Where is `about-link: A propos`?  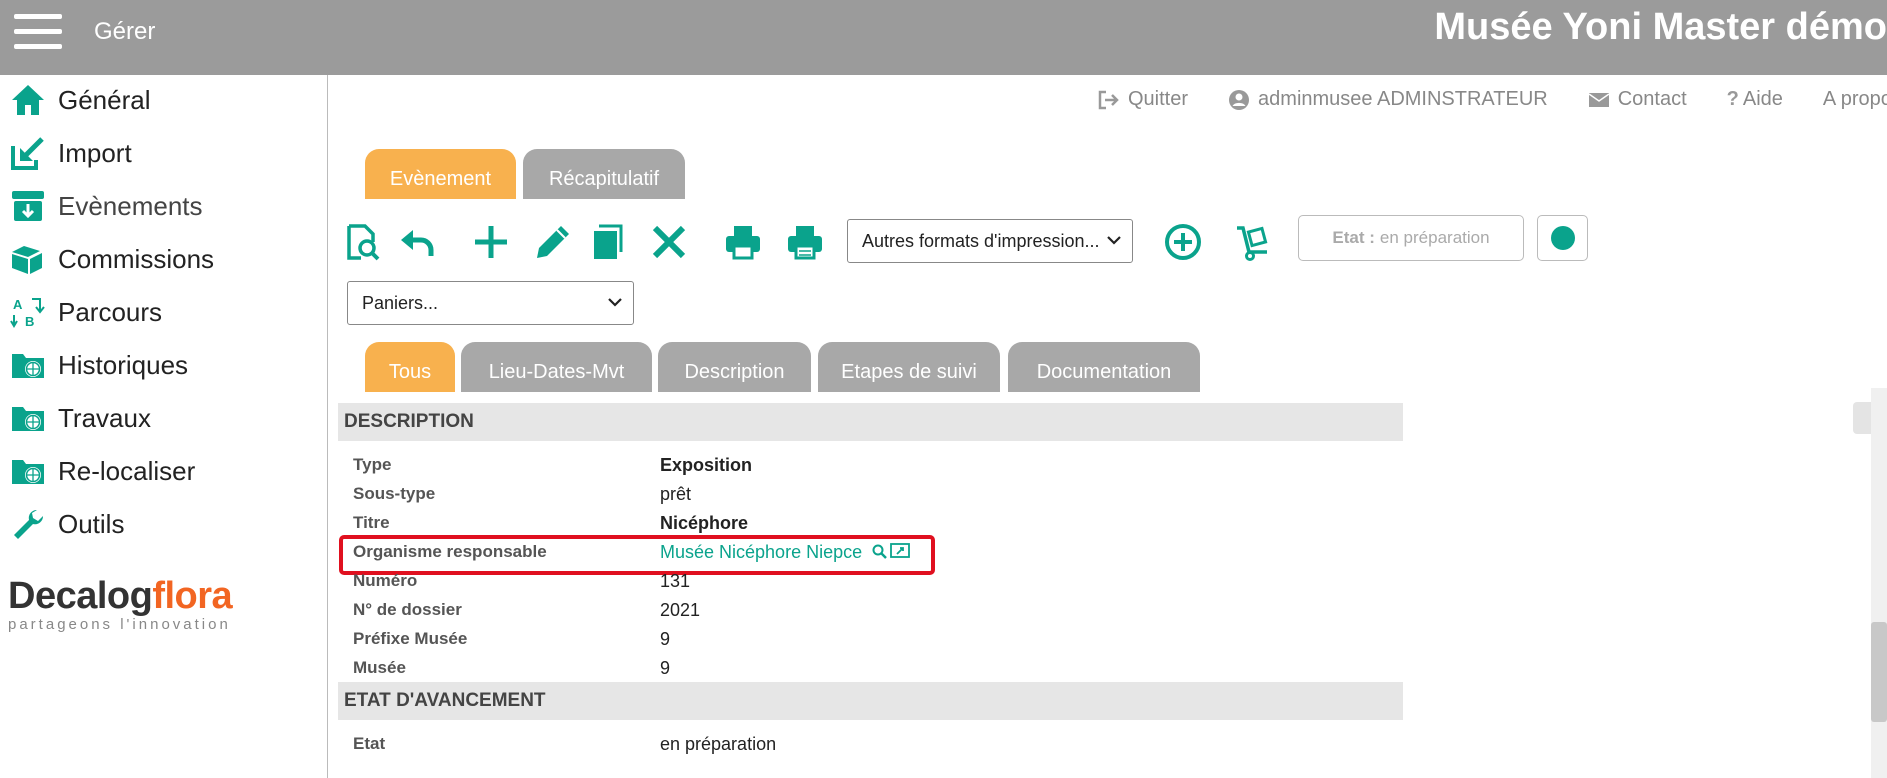 about-link: A propos is located at coordinates (1855, 99).